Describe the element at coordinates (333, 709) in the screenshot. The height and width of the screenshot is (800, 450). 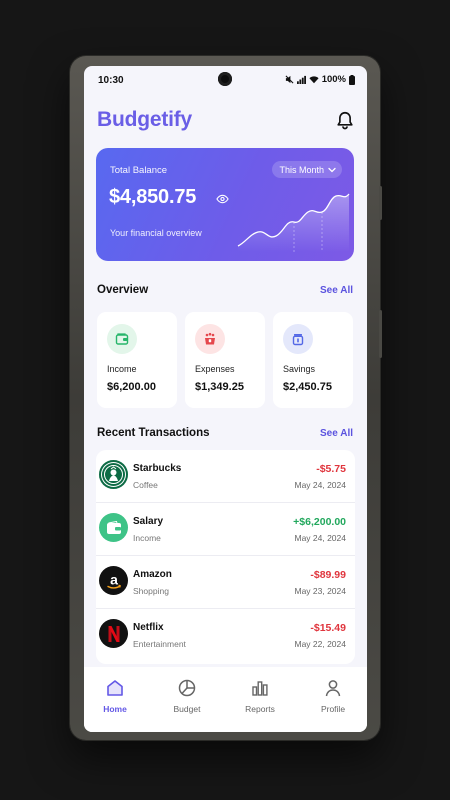
I see `nav-label: Profile` at that location.